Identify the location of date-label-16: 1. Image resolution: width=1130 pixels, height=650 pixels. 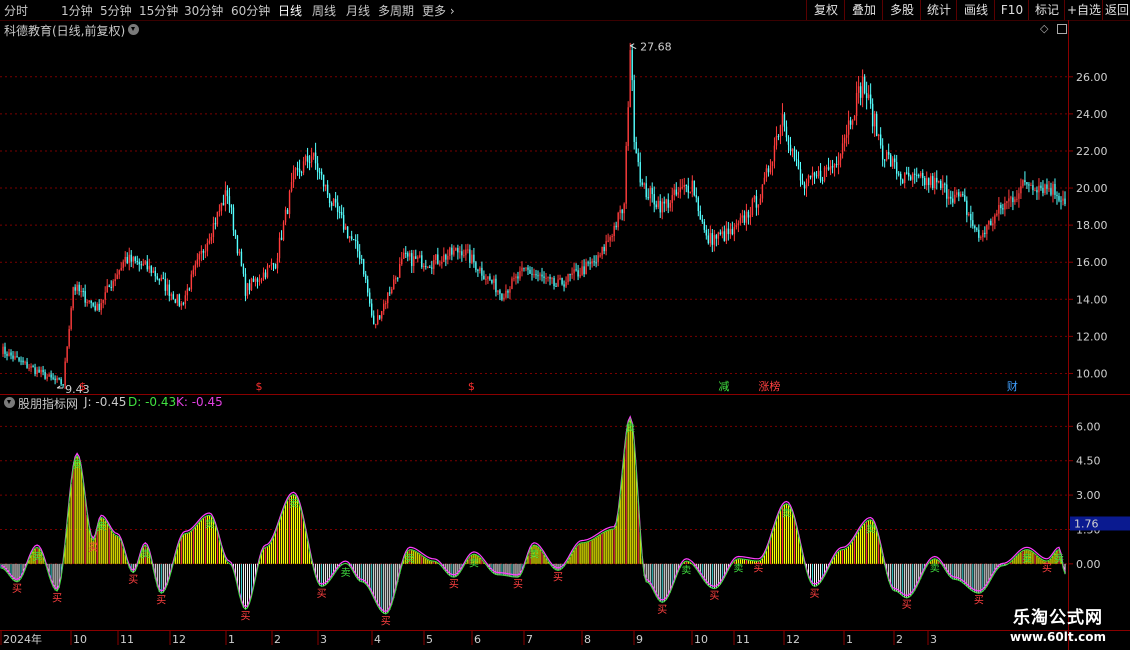
(849, 639).